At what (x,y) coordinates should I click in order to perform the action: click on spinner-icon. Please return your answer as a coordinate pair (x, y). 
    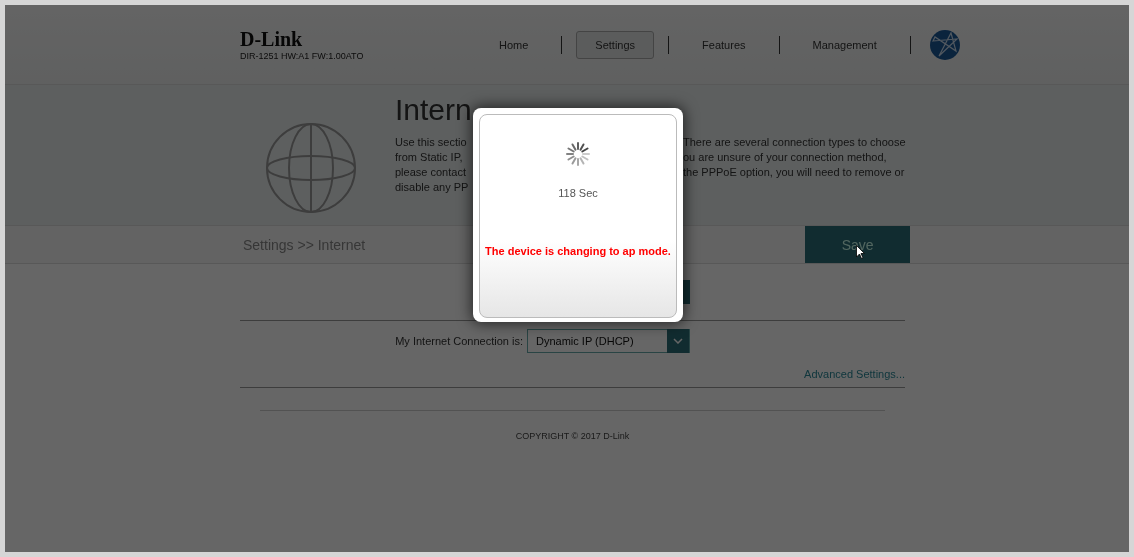
    Looking at the image, I should click on (578, 154).